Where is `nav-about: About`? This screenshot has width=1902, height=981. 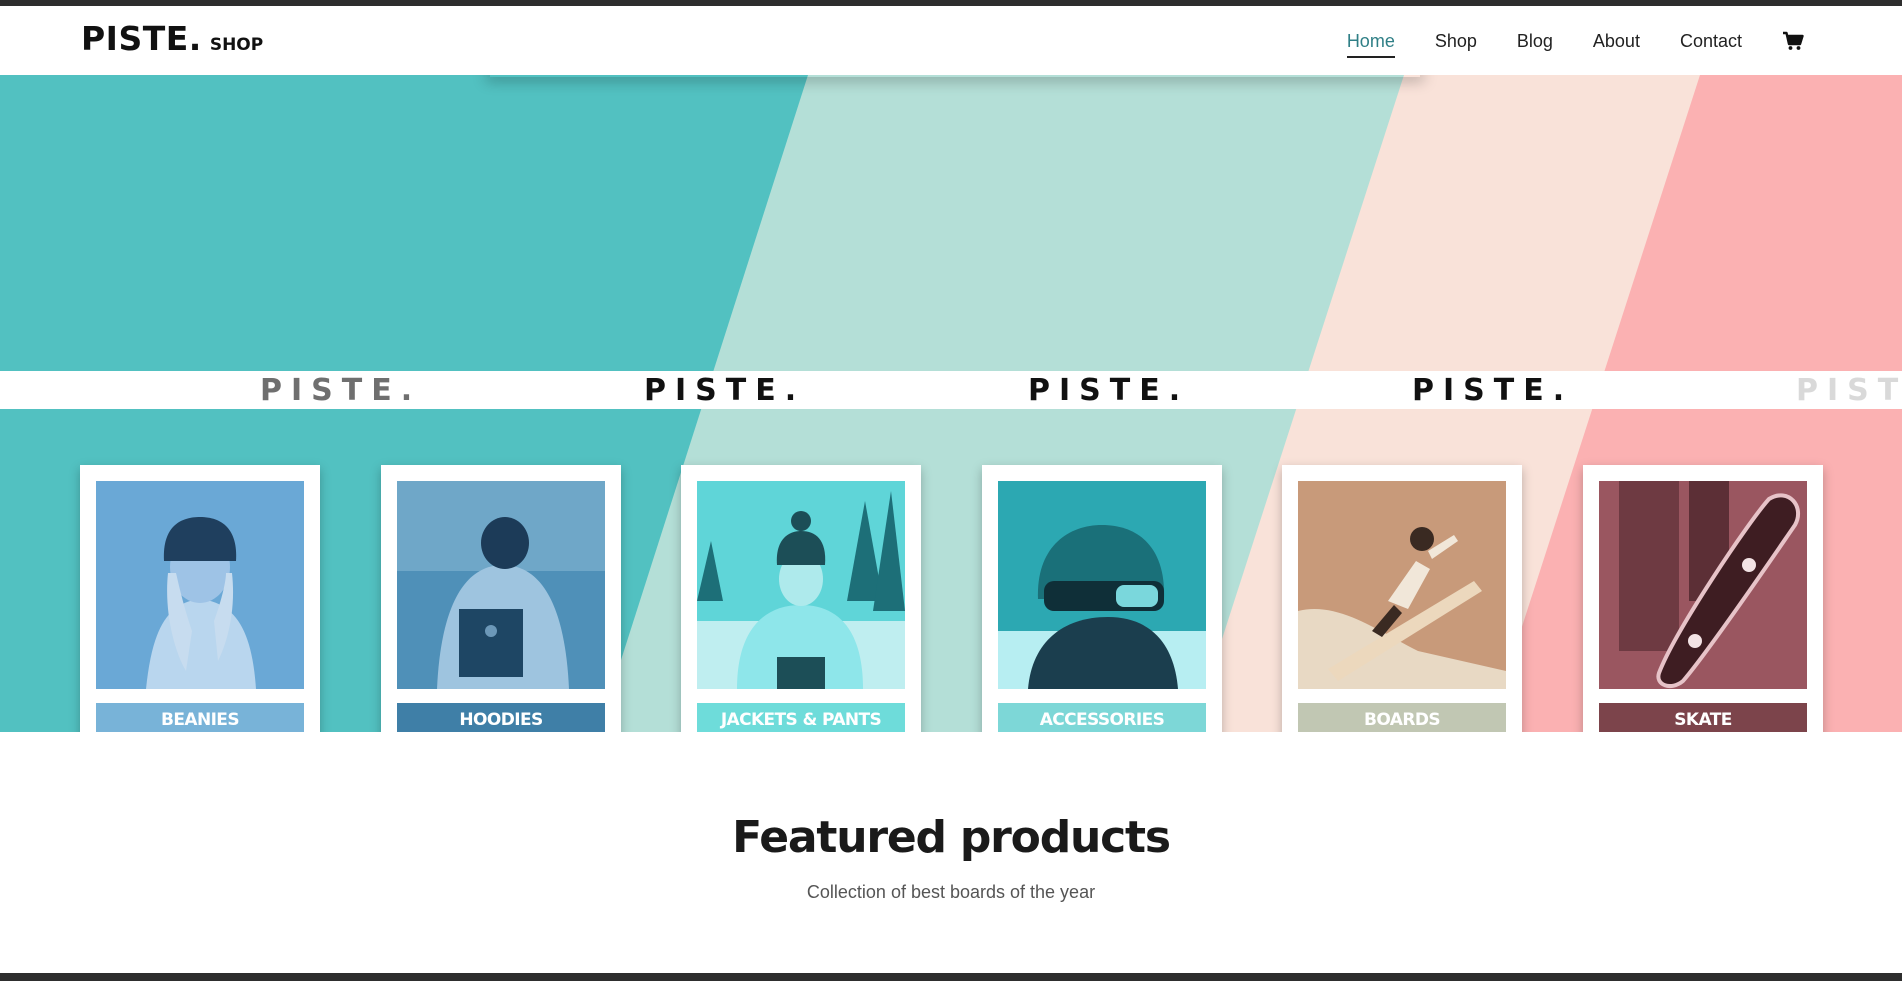
nav-about: About is located at coordinates (1616, 41).